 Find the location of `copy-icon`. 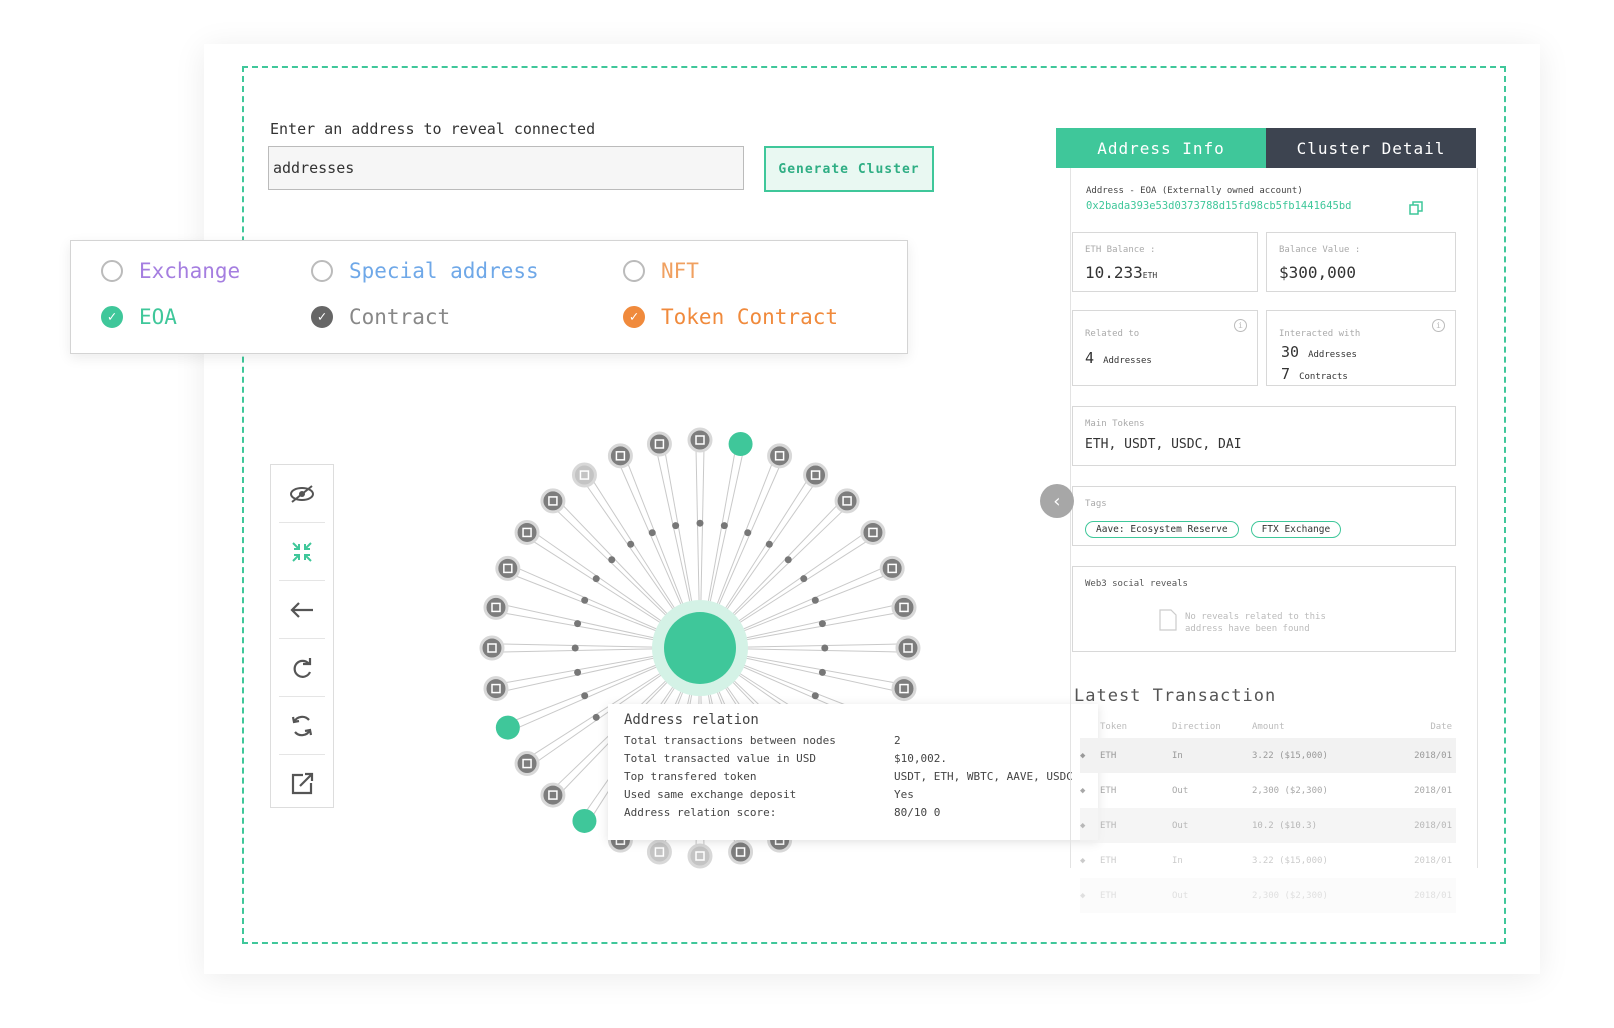

copy-icon is located at coordinates (1416, 209).